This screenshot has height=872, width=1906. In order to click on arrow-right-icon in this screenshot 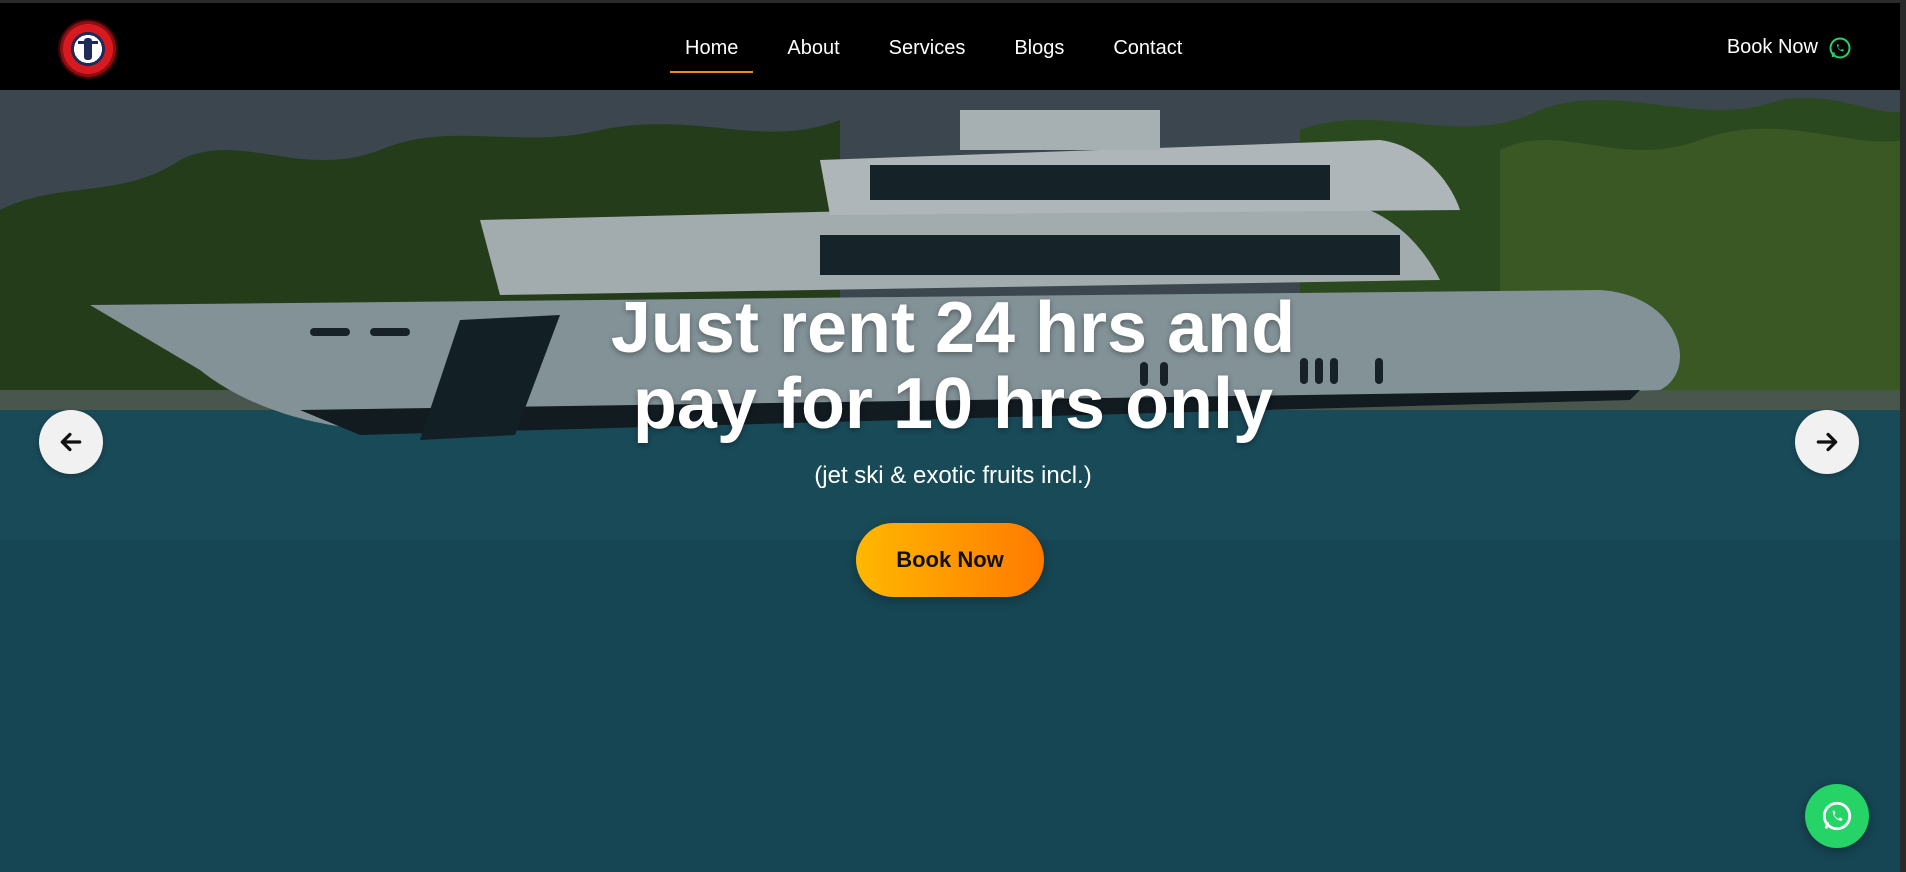, I will do `click(1827, 442)`.